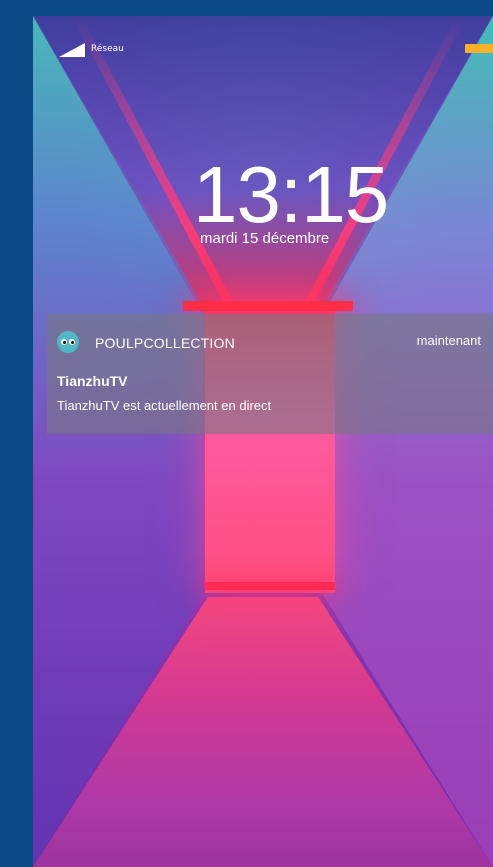 This screenshot has width=493, height=867. I want to click on owl-eyes-icon, so click(68, 342).